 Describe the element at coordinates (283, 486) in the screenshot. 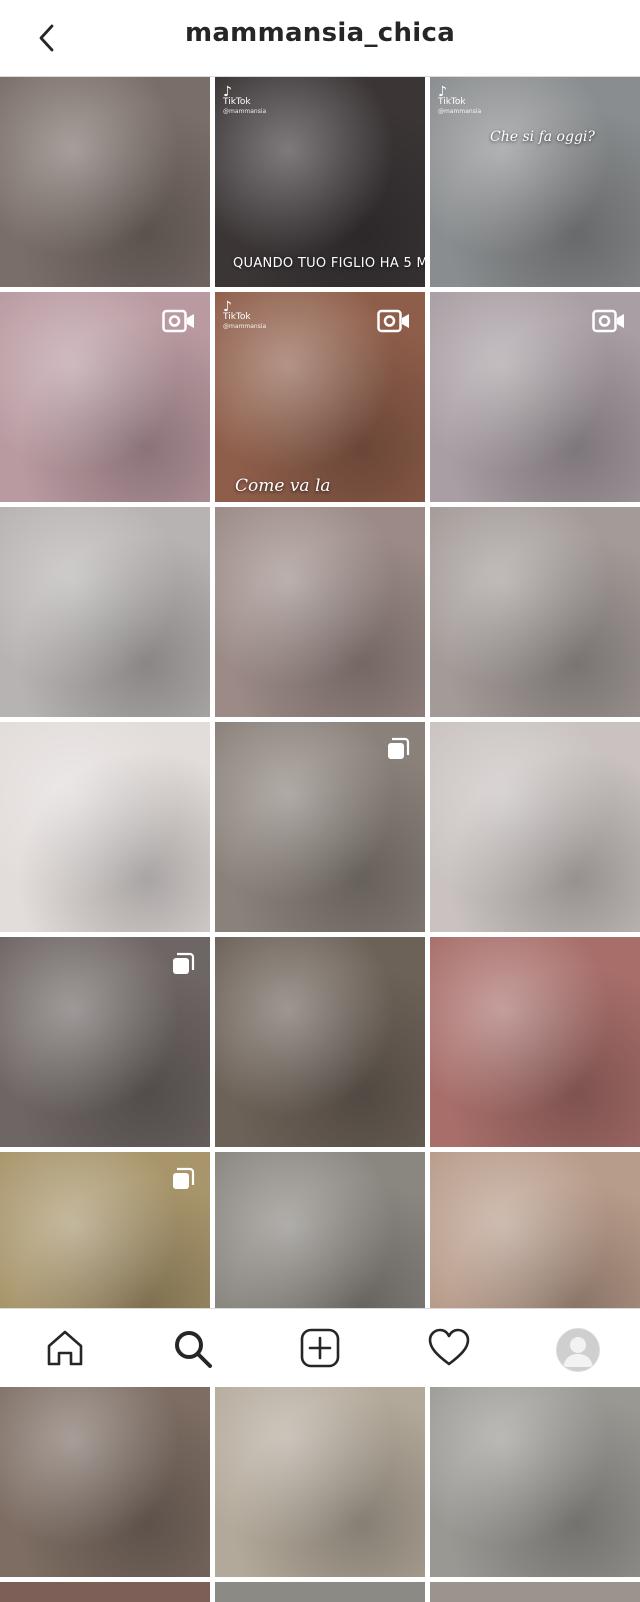

I see `post-overlay-caption: Come va la` at that location.